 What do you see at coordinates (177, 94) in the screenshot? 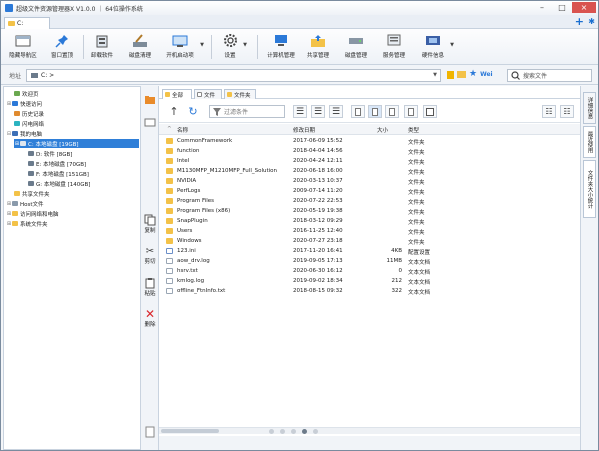
I see `tab-all: 全部` at bounding box center [177, 94].